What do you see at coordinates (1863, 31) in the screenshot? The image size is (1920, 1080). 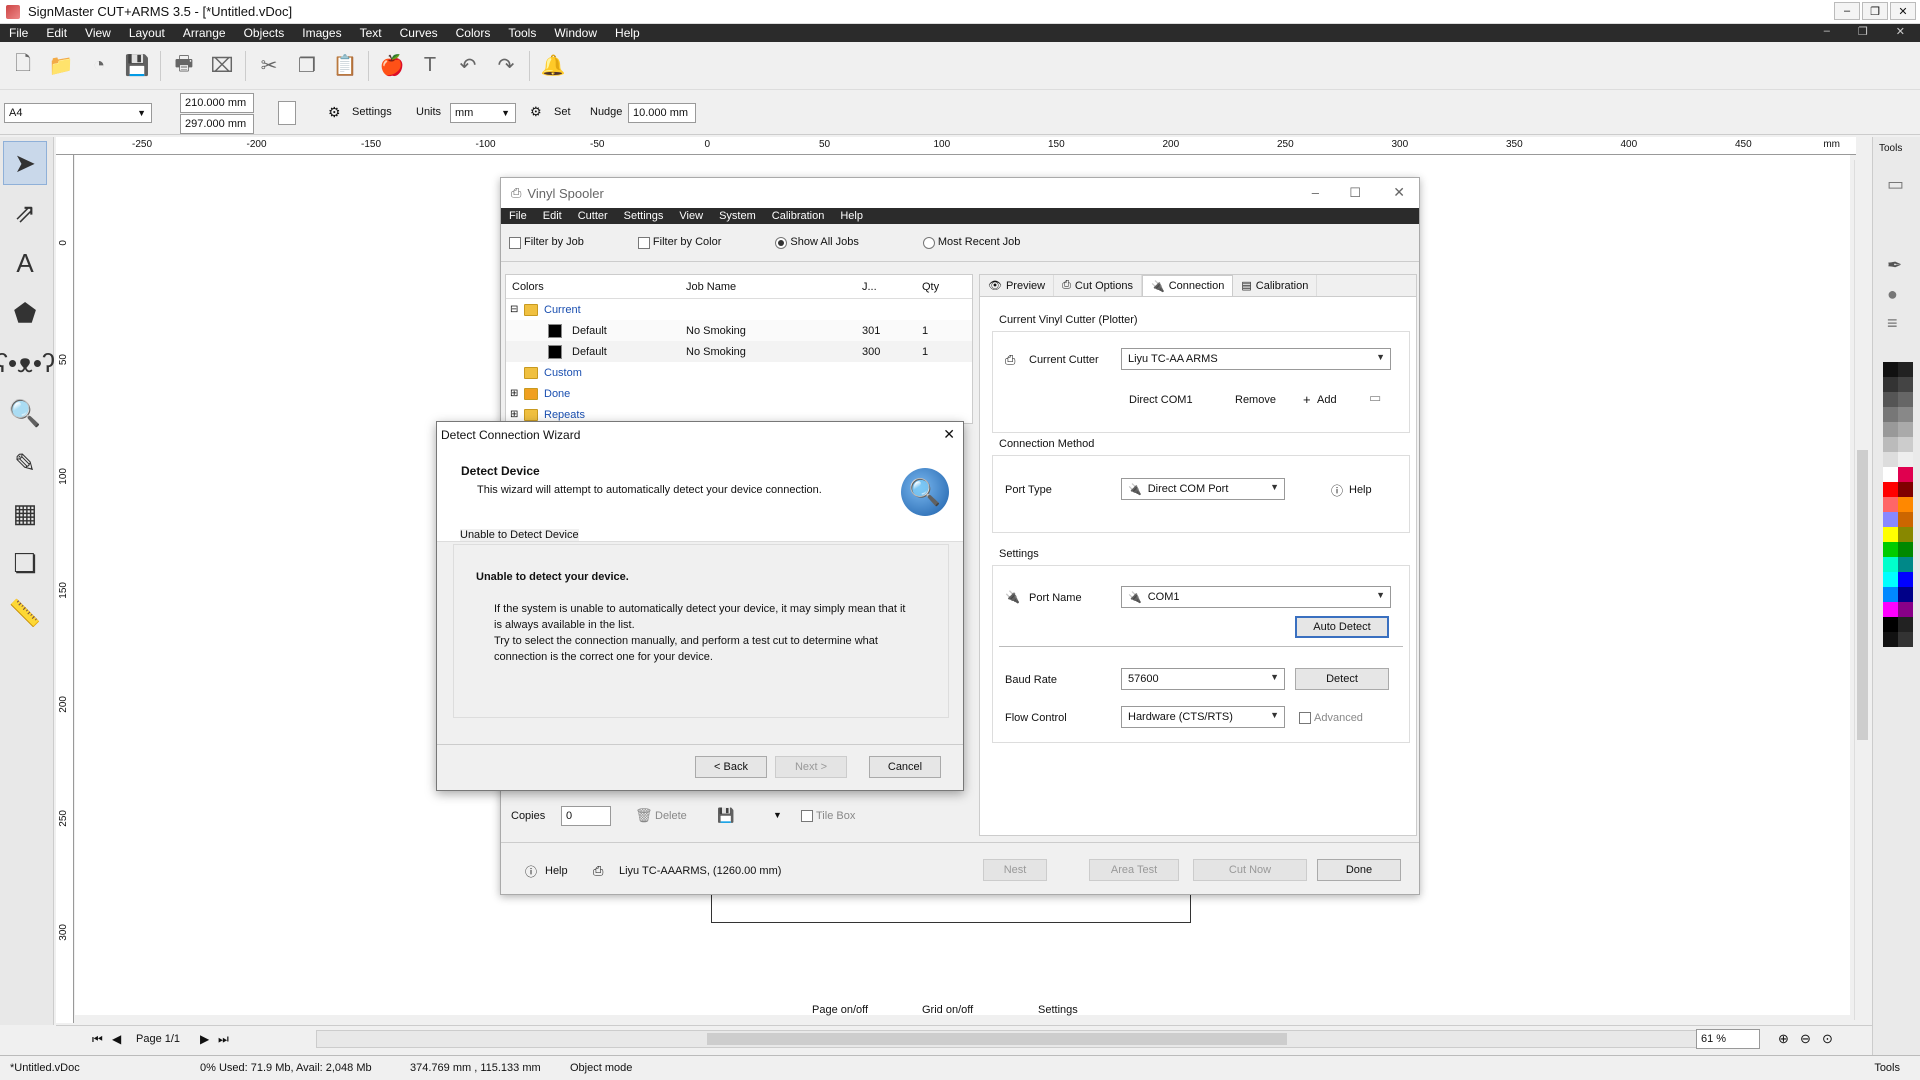 I see `mdi-restore-button: ❐` at bounding box center [1863, 31].